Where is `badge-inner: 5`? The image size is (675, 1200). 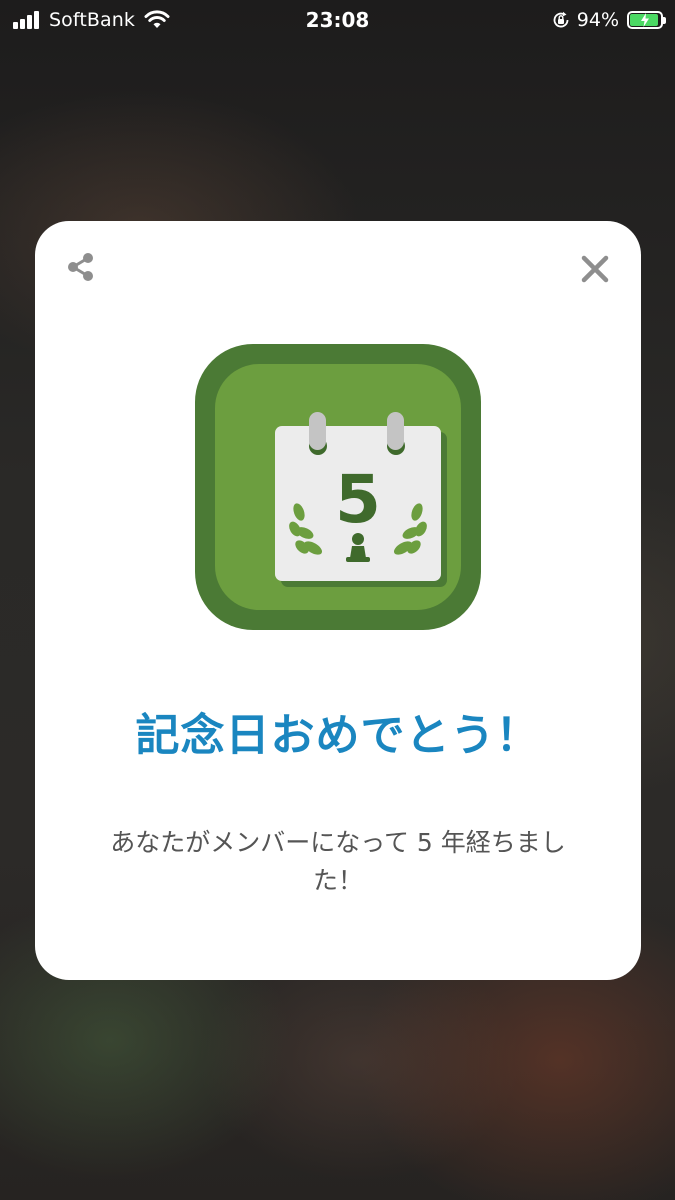
badge-inner: 5 is located at coordinates (338, 487).